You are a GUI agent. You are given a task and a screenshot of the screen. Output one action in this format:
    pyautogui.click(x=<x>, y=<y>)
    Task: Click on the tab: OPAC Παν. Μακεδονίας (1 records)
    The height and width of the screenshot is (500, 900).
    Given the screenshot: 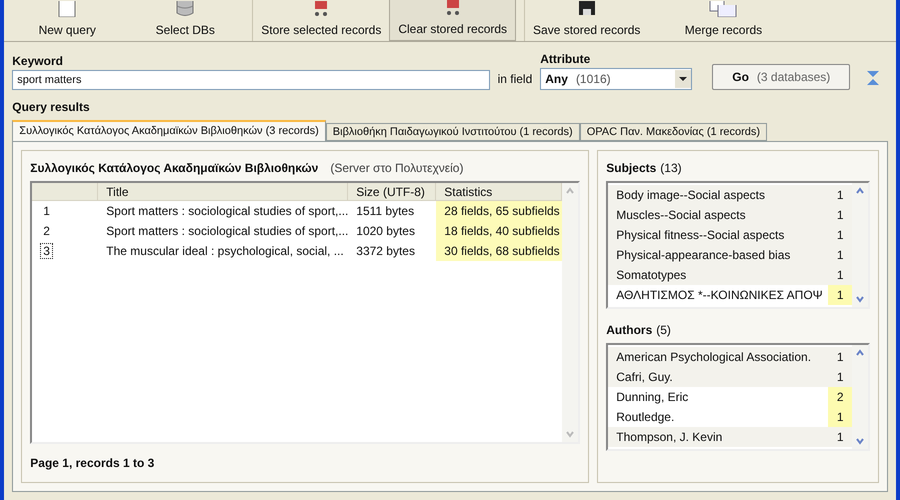 What is the action you would take?
    pyautogui.click(x=674, y=132)
    